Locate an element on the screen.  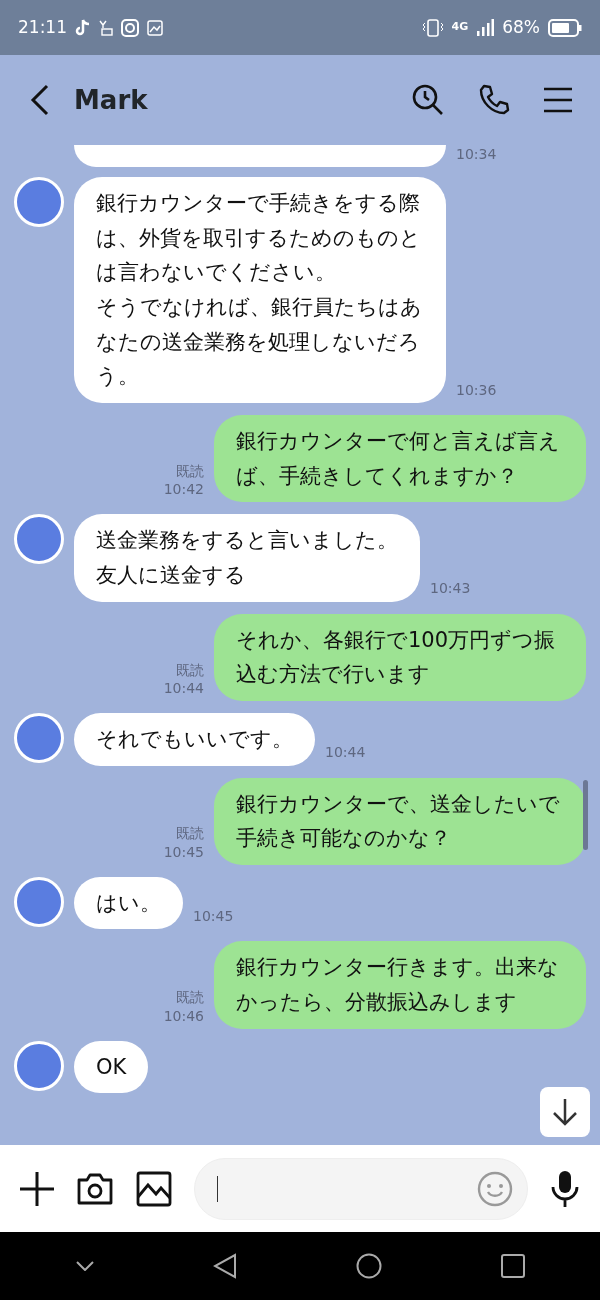
network-label: 4G is located at coordinates (460, 27).